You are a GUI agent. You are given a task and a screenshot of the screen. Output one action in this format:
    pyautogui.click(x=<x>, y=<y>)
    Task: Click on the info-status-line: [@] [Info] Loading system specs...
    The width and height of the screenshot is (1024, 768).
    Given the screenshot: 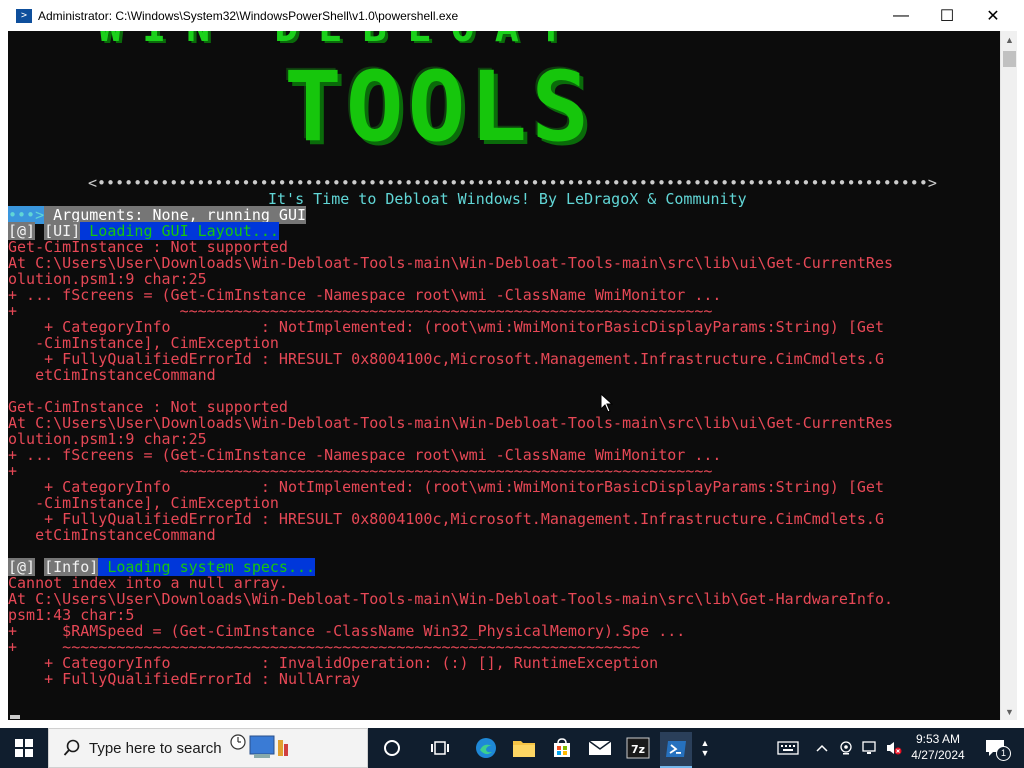 What is the action you would take?
    pyautogui.click(x=162, y=567)
    